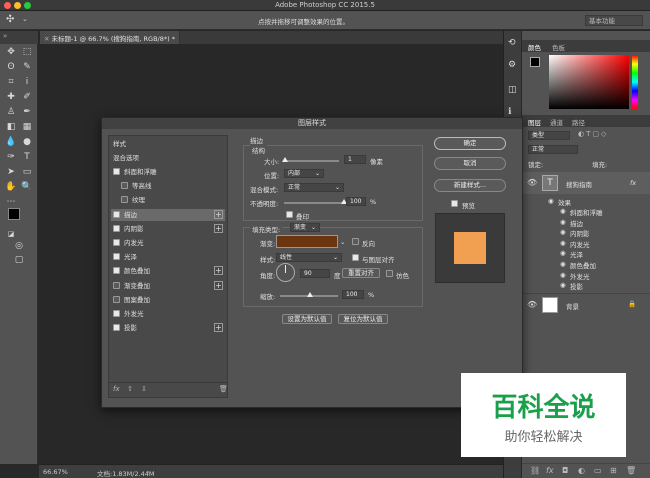  What do you see at coordinates (614, 20) in the screenshot?
I see `workspace-select: 基本功能` at bounding box center [614, 20].